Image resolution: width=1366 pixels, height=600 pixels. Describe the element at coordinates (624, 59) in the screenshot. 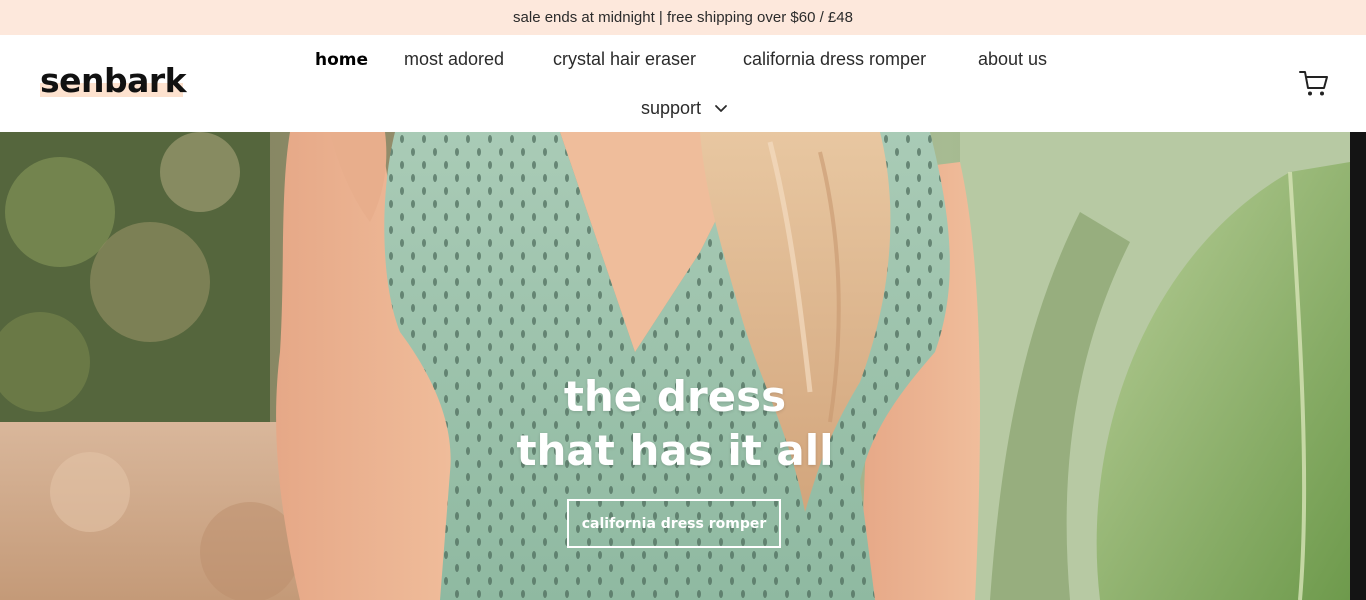

I see `nav-crystal-hair-eraser: crystal hair eraser` at that location.